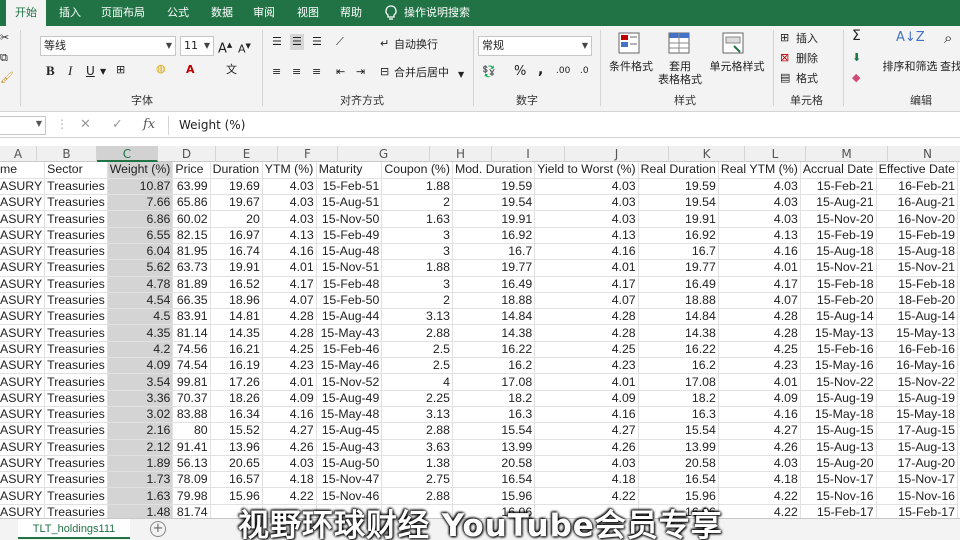  I want to click on sort-filter-icon: A↓Z, so click(910, 38).